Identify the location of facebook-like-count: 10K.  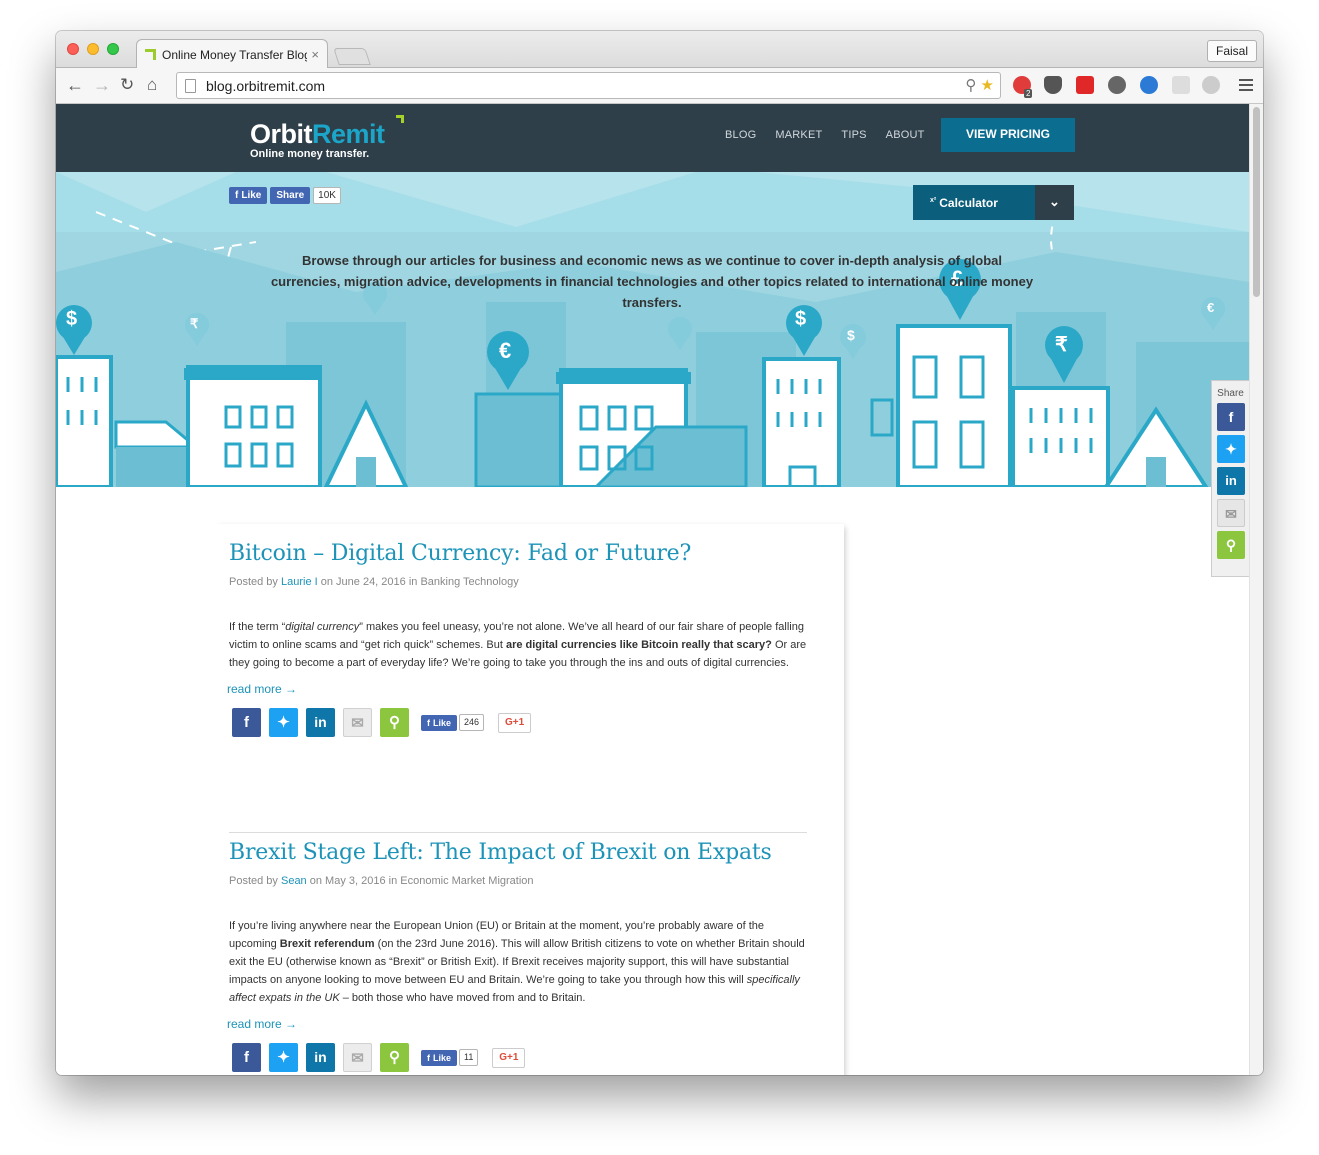
(327, 195).